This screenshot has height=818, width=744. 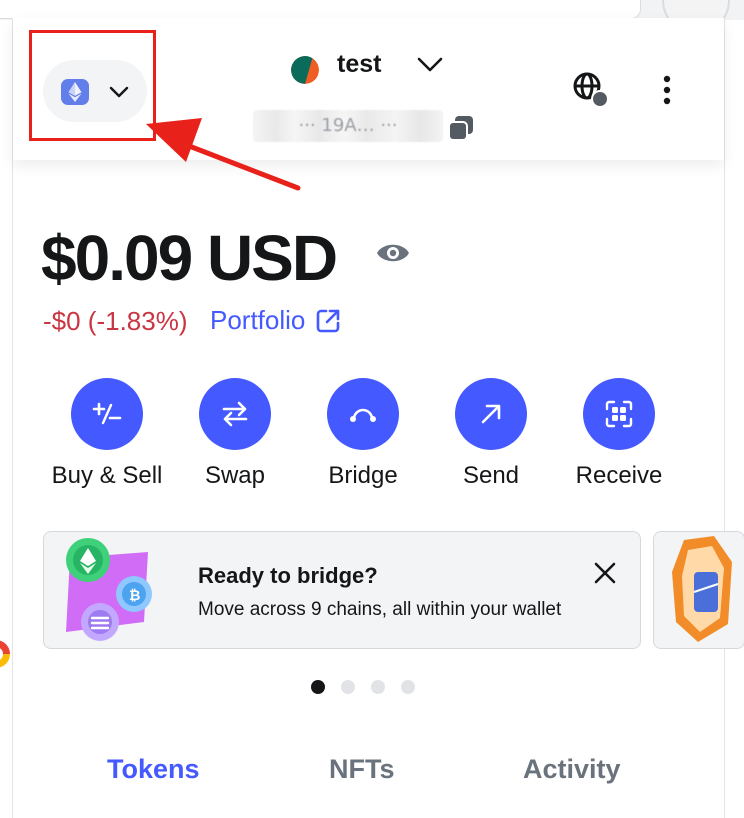 What do you see at coordinates (393, 253) in the screenshot?
I see `eye-icon` at bounding box center [393, 253].